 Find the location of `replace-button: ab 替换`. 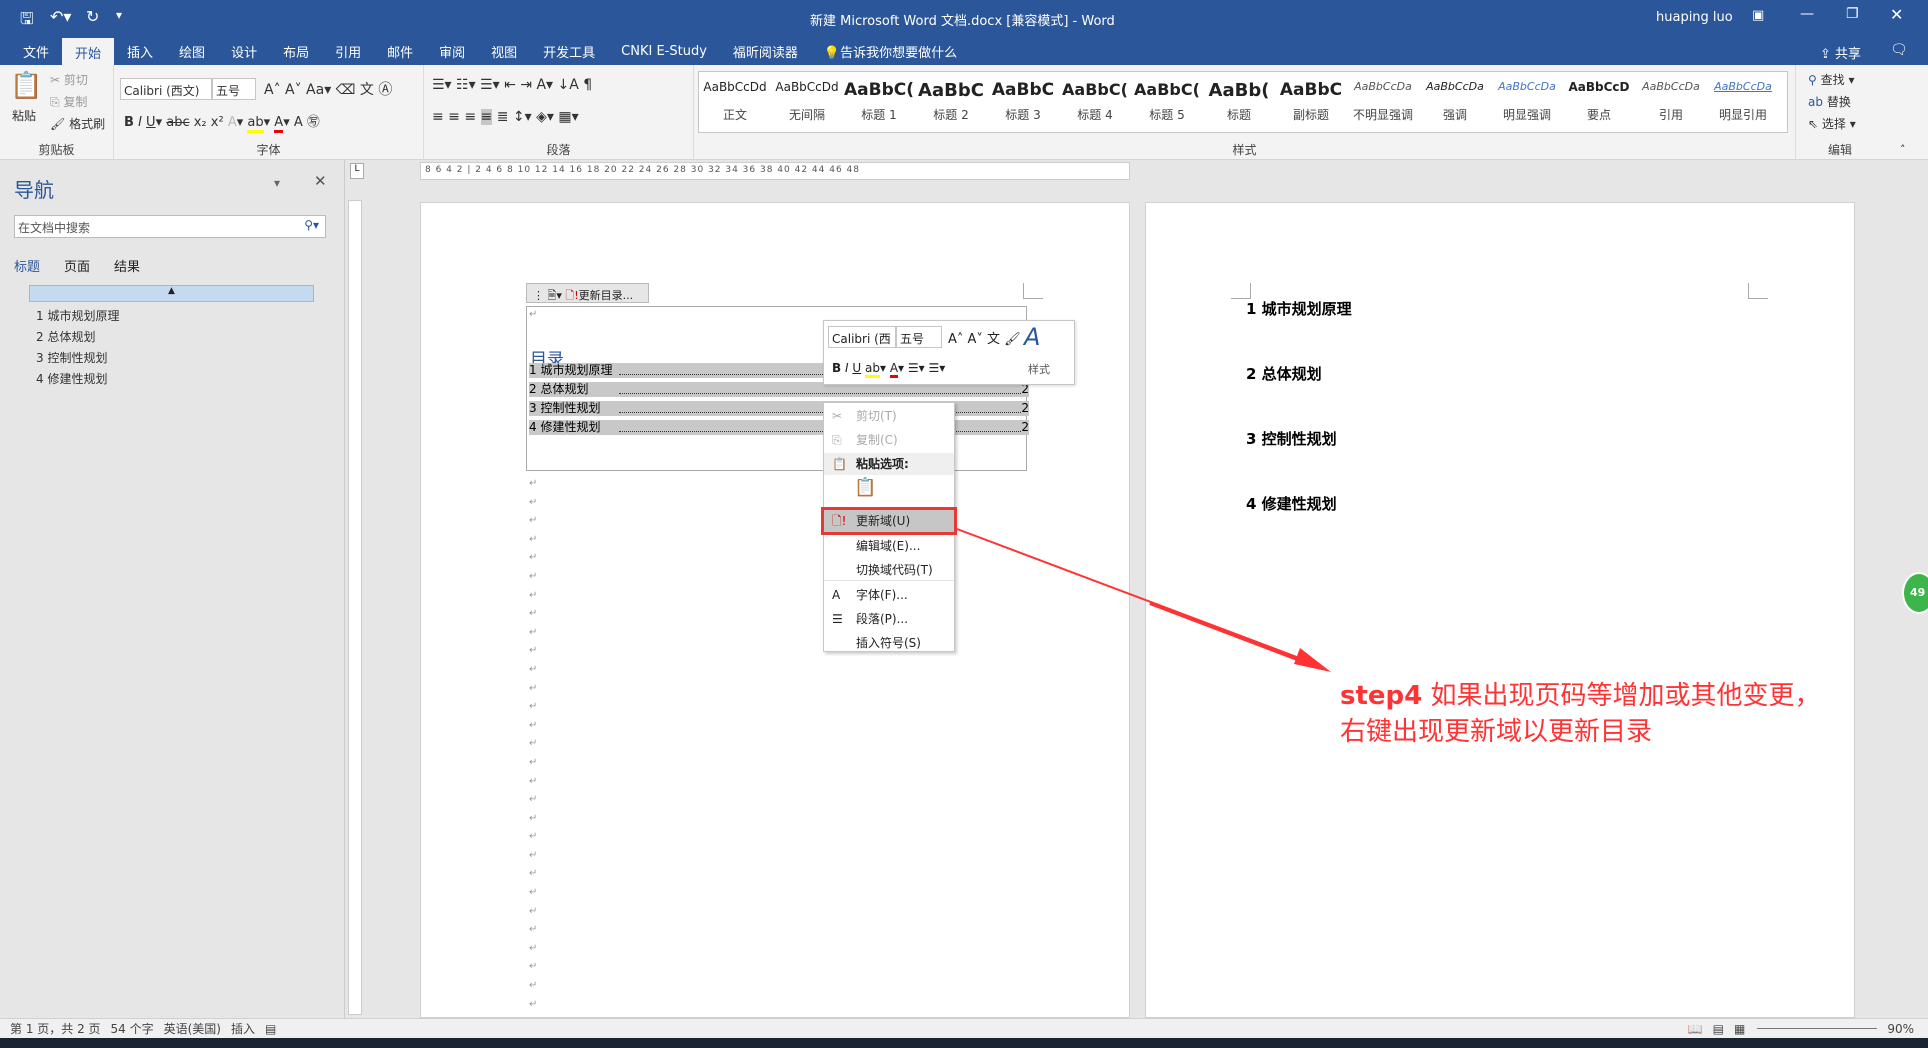

replace-button: ab 替换 is located at coordinates (1829, 101).